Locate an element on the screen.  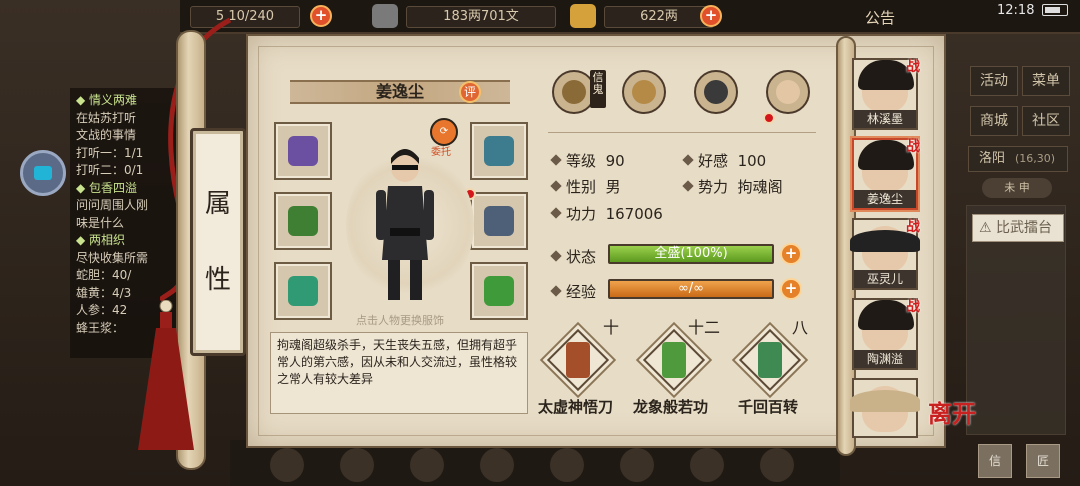
stat-gender: 性别 男 is located at coordinates (585, 186).